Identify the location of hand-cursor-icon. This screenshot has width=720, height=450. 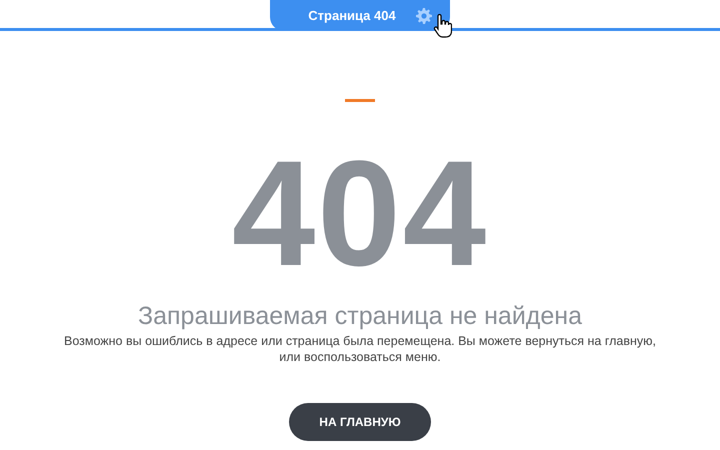
(442, 26).